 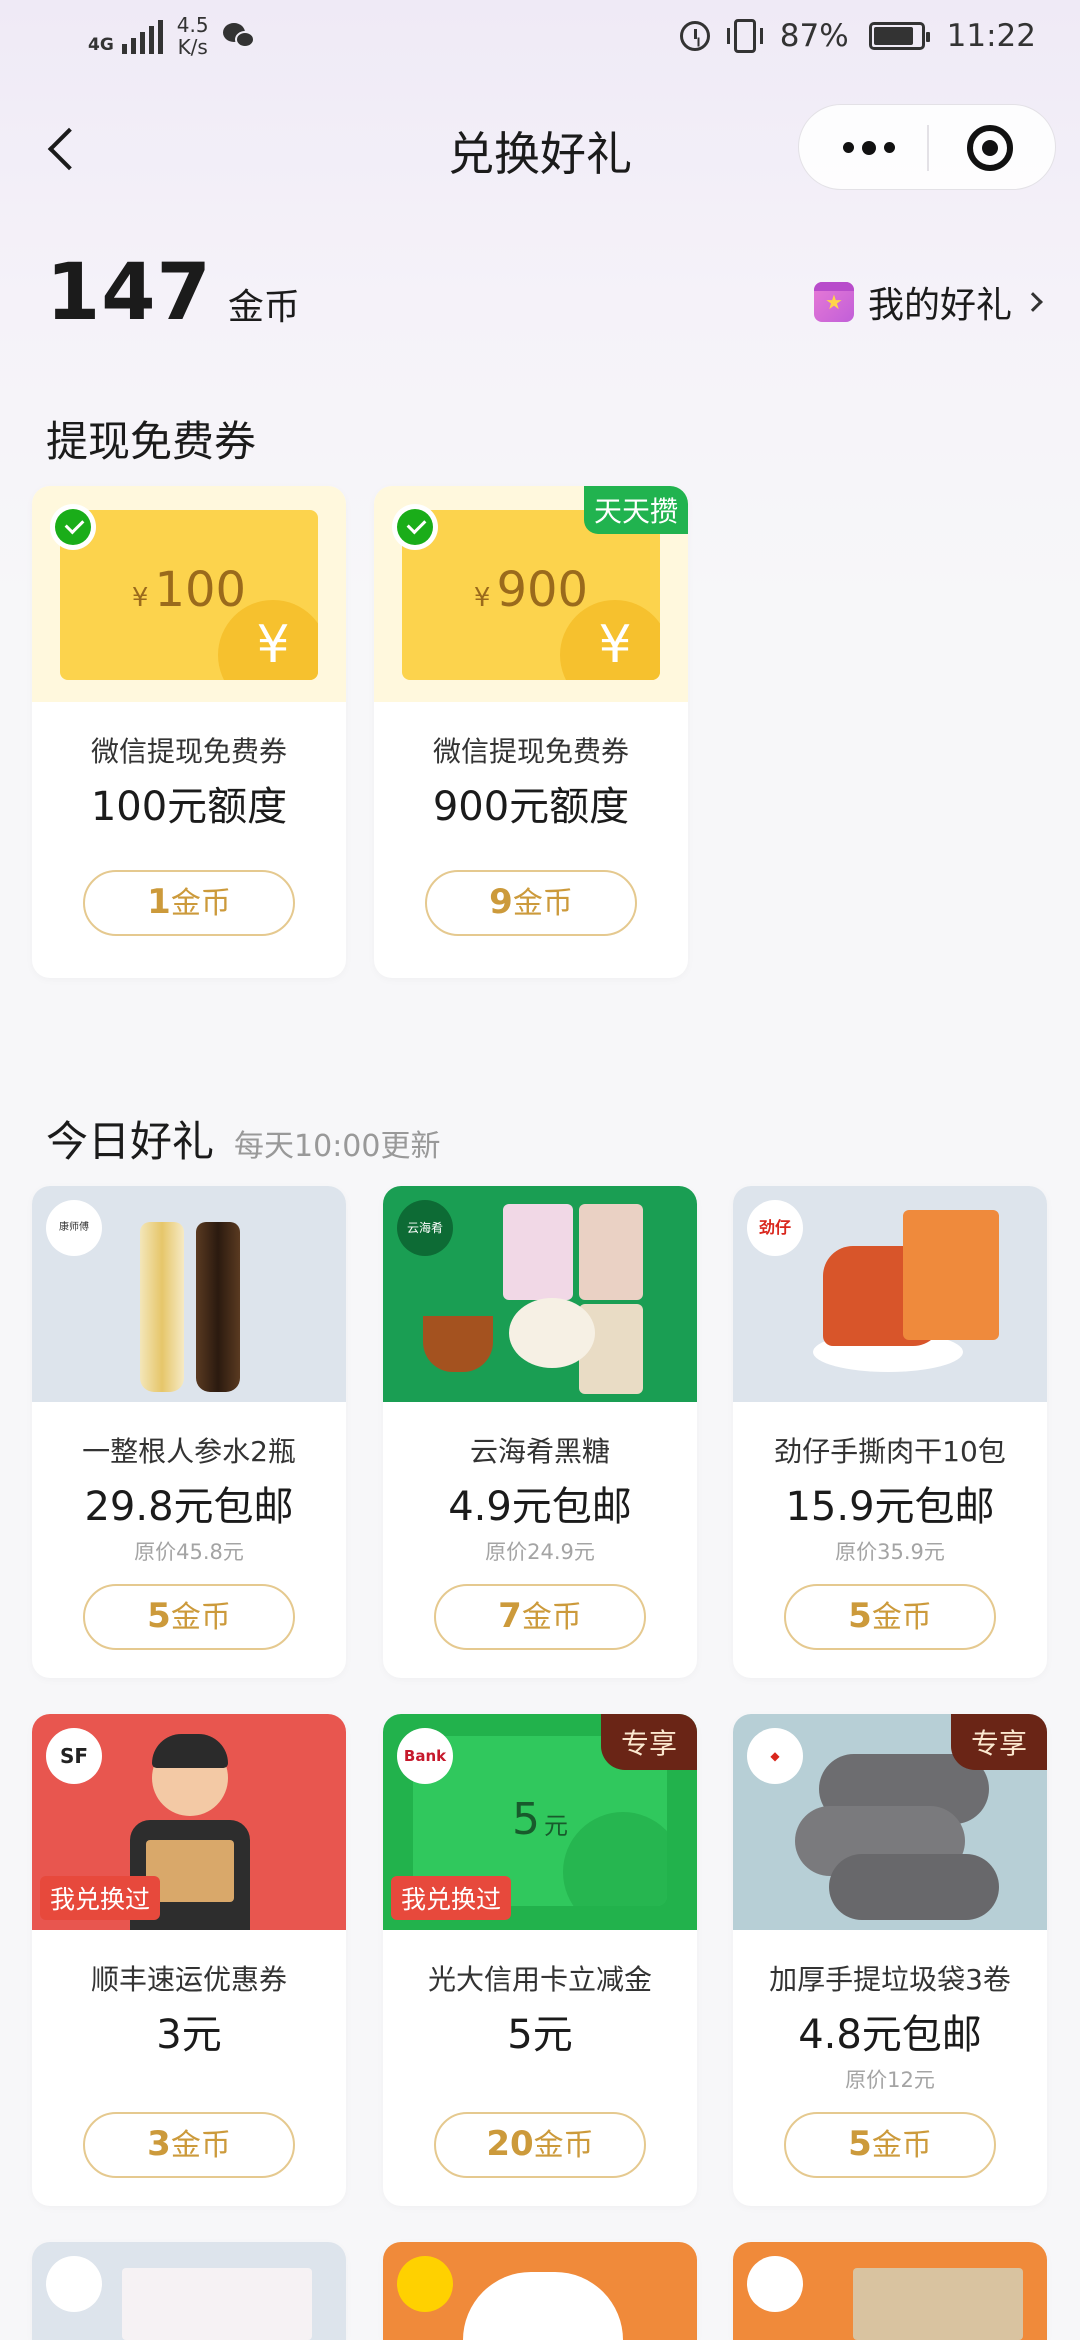 I want to click on voucher-amount: ¥100, so click(x=189, y=590).